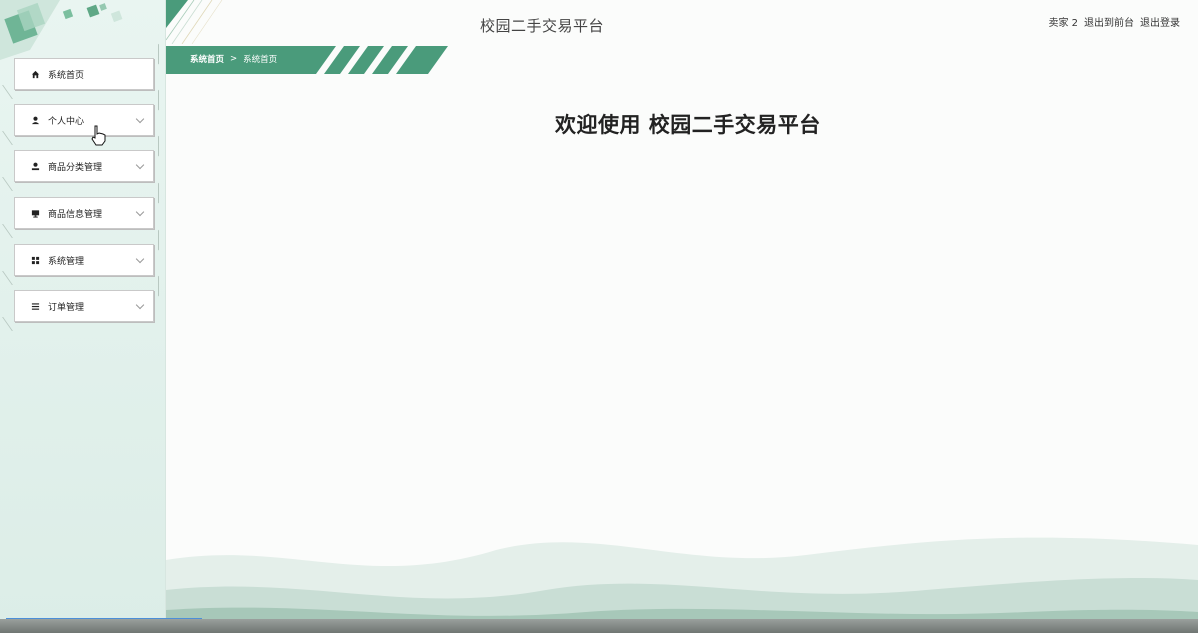 This screenshot has height=633, width=1198. I want to click on sidebar-item-personal-center: 个人中心, so click(84, 120).